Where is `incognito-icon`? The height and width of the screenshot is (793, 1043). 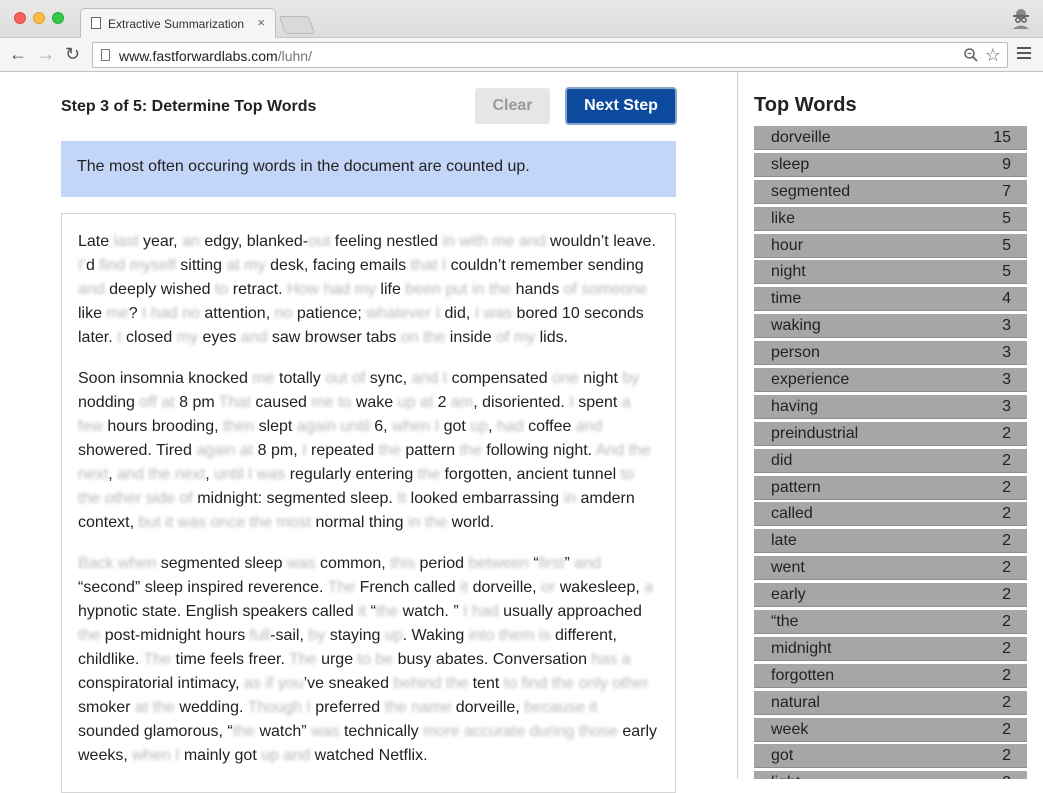 incognito-icon is located at coordinates (1021, 18).